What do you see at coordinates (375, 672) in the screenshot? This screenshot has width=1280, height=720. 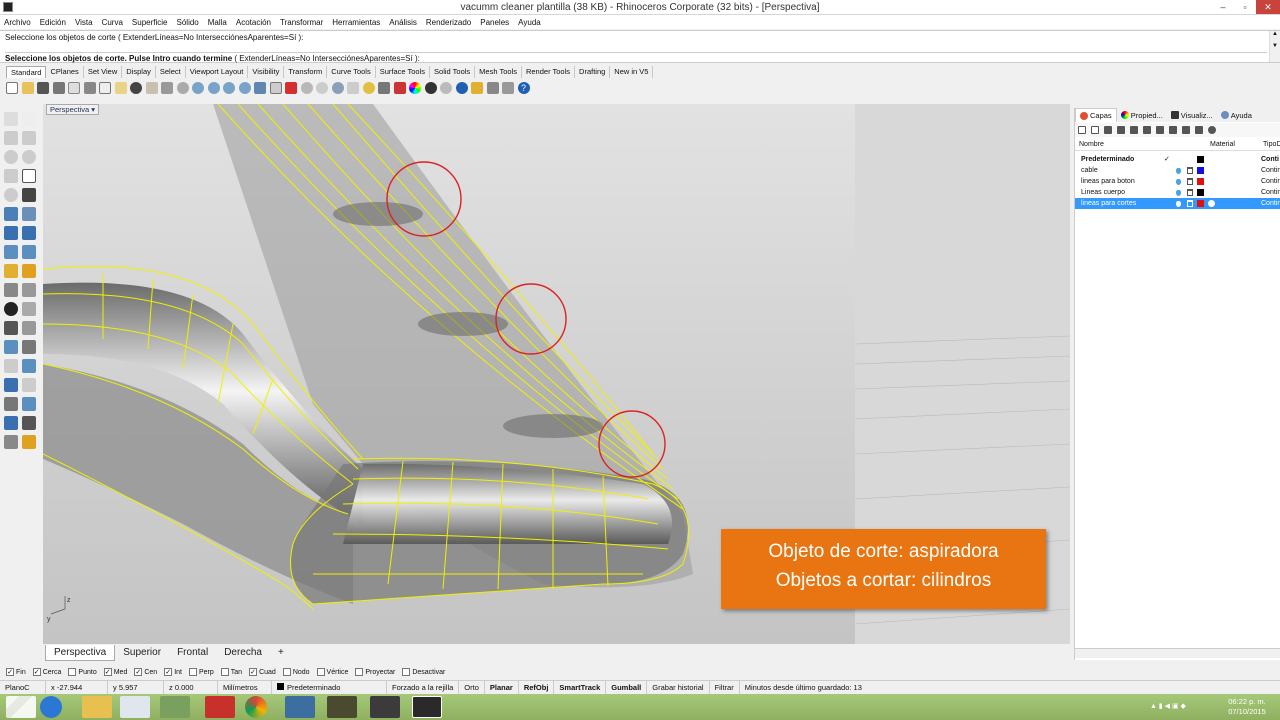 I see `osnap-proyectar: Proyectar` at bounding box center [375, 672].